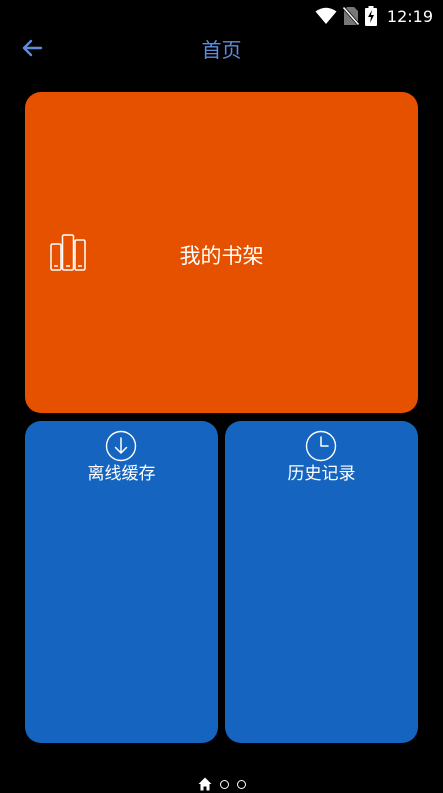 The height and width of the screenshot is (793, 443). Describe the element at coordinates (205, 784) in the screenshot. I see `home-icon` at that location.